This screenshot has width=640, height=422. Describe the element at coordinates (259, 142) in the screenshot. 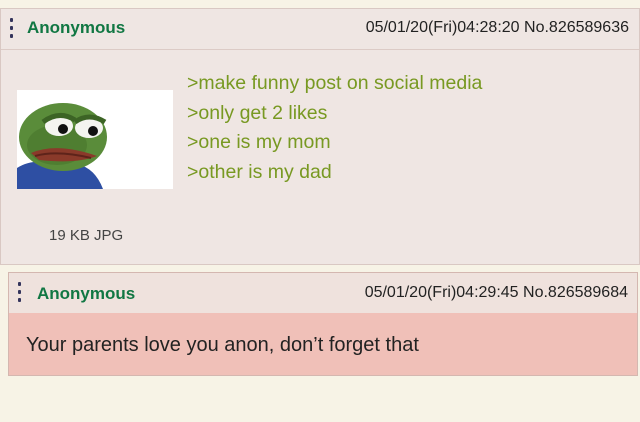

I see `greentext-line: >one is my mom` at that location.